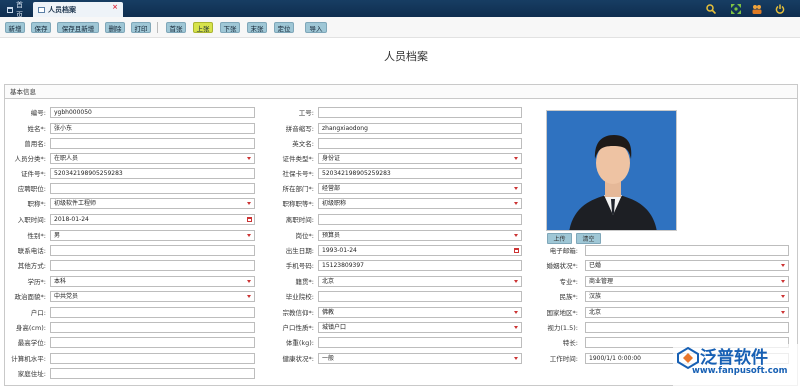 This screenshot has height=389, width=800. What do you see at coordinates (420, 250) in the screenshot?
I see `date-field: 1993-01-24` at bounding box center [420, 250].